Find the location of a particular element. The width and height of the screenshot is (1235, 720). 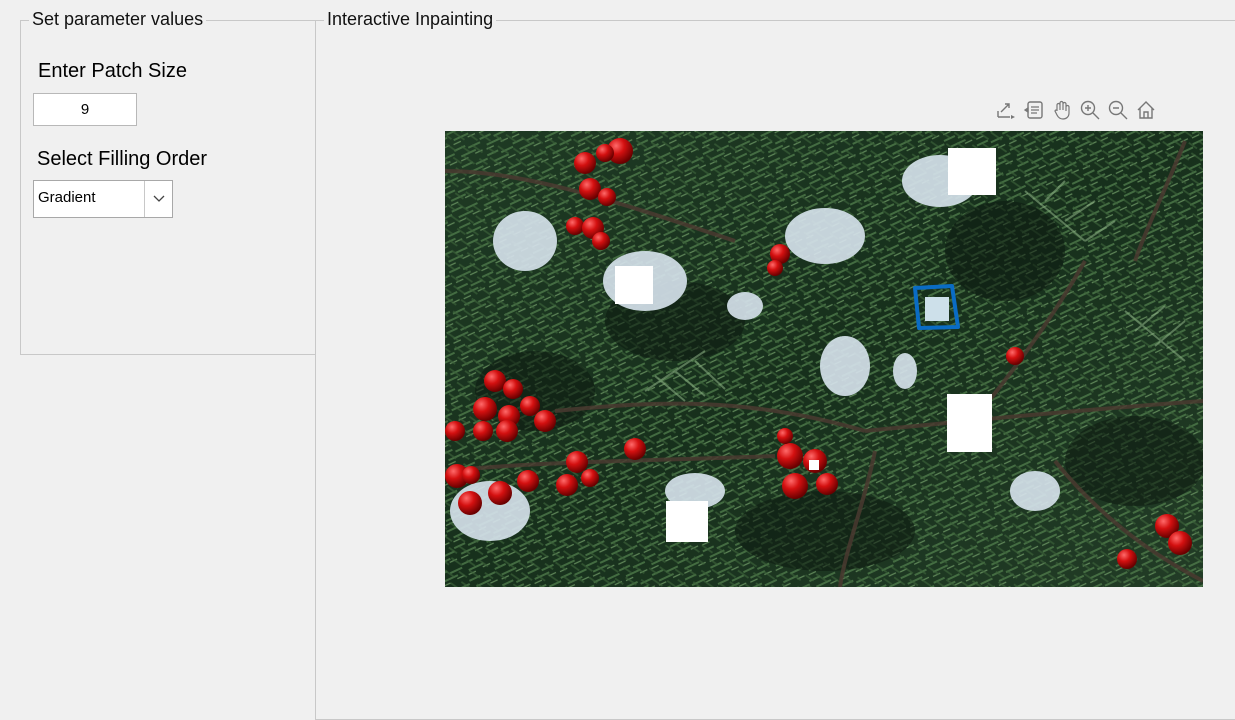

home-icon is located at coordinates (1146, 110).